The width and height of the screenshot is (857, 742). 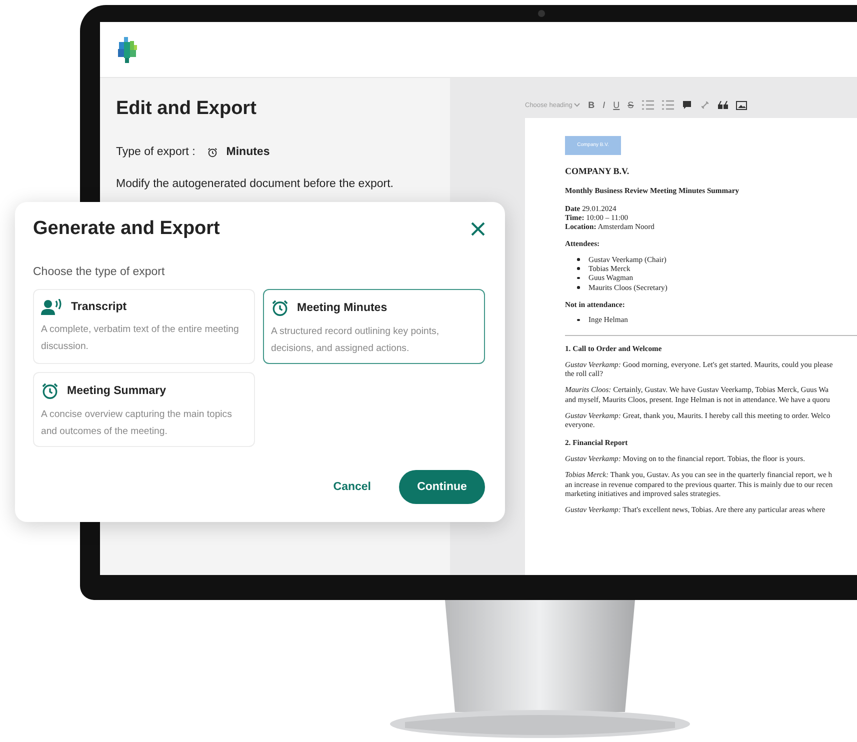 I want to click on page-title: Edit and Export, so click(x=187, y=109).